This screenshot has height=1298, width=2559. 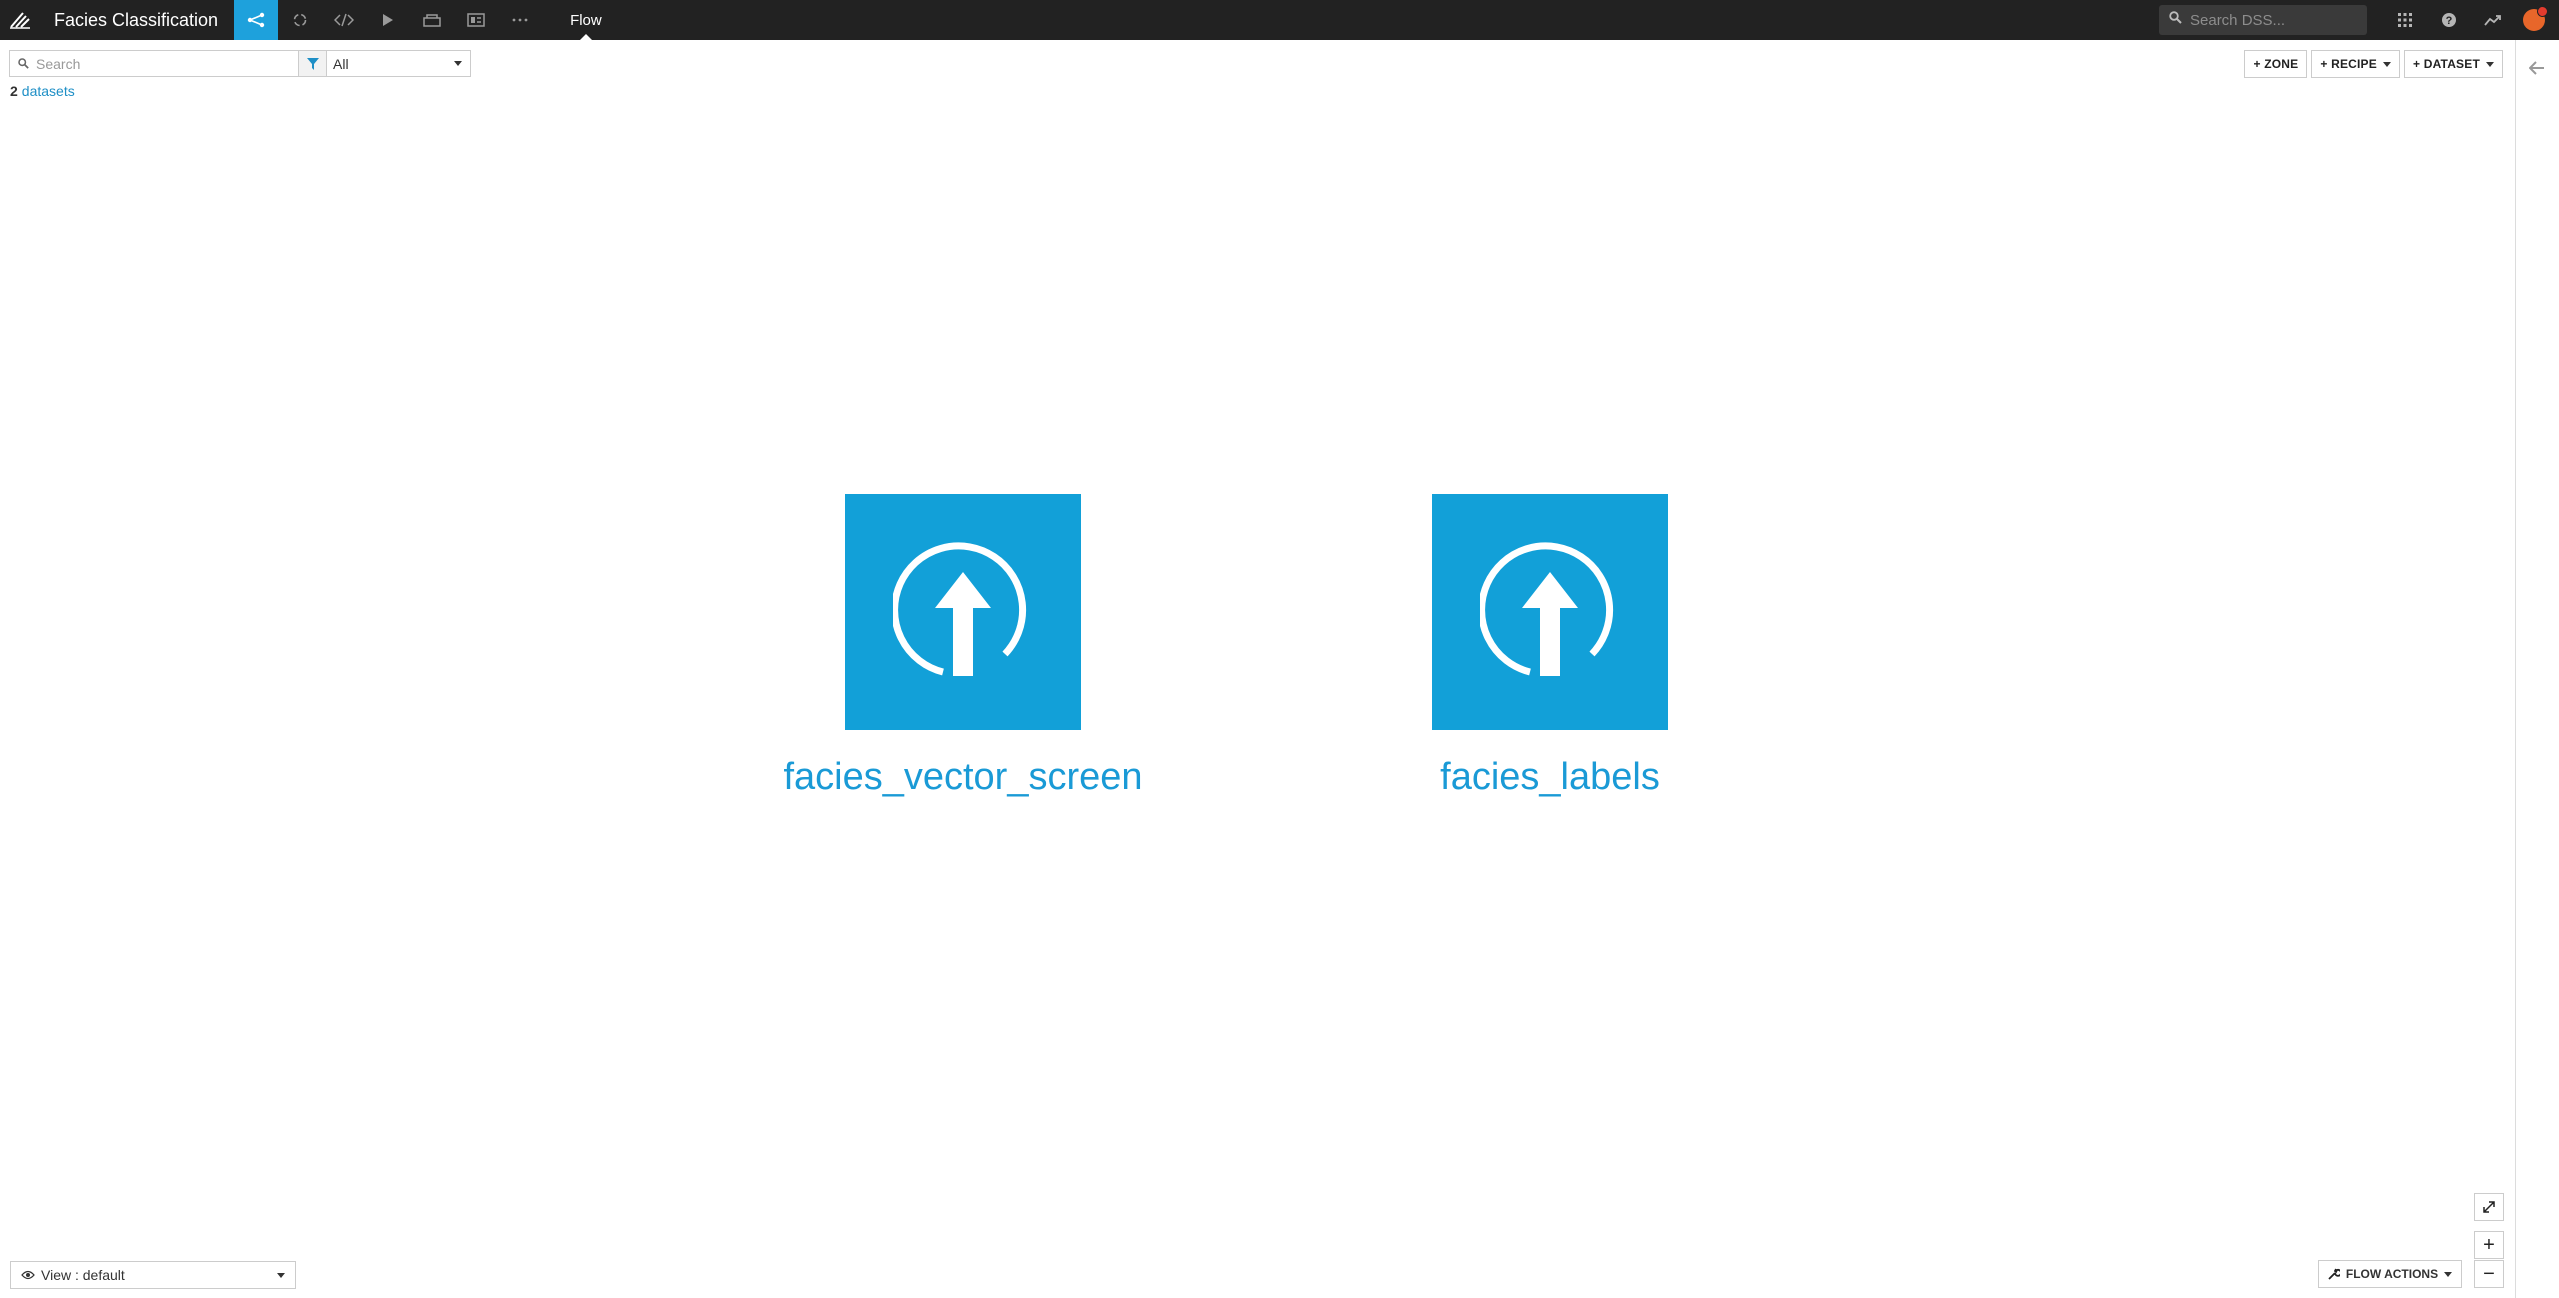 I want to click on topbar-right: ?, so click(x=2359, y=20).